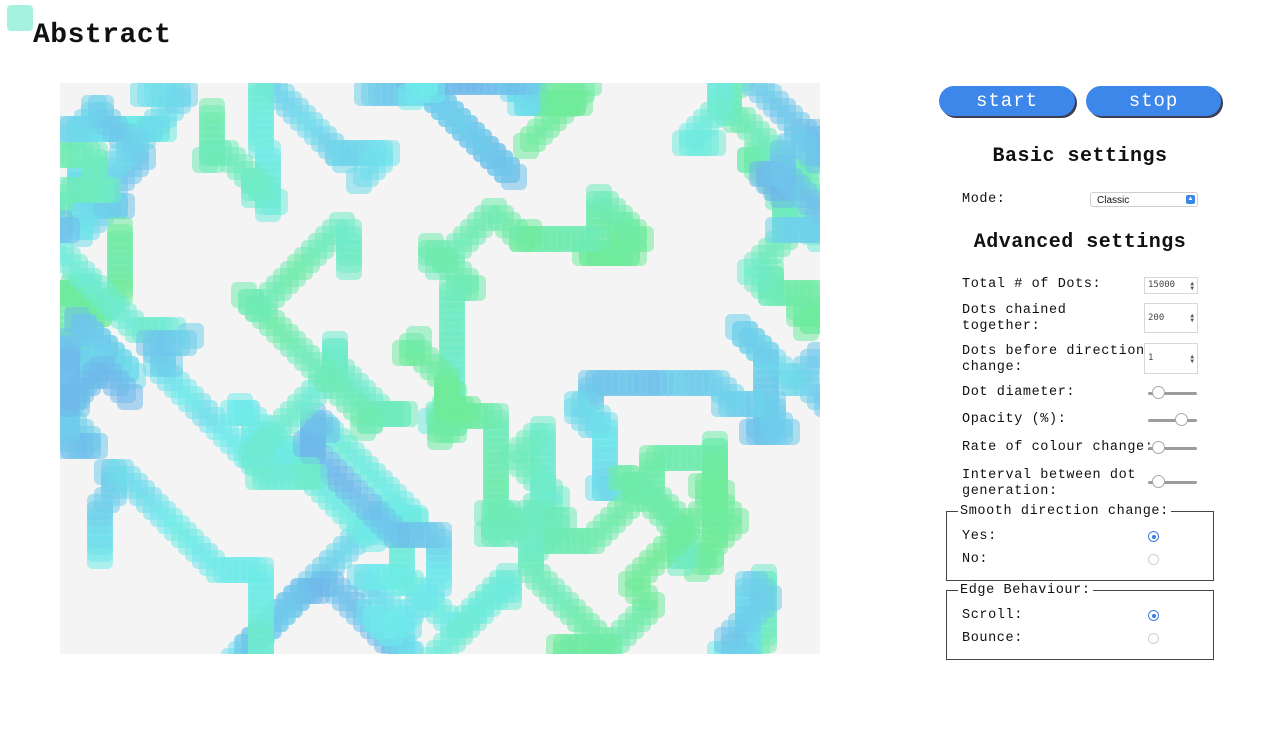 This screenshot has height=755, width=1280. Describe the element at coordinates (1032, 284) in the screenshot. I see `total-dots-label: Total # of Dots:` at that location.